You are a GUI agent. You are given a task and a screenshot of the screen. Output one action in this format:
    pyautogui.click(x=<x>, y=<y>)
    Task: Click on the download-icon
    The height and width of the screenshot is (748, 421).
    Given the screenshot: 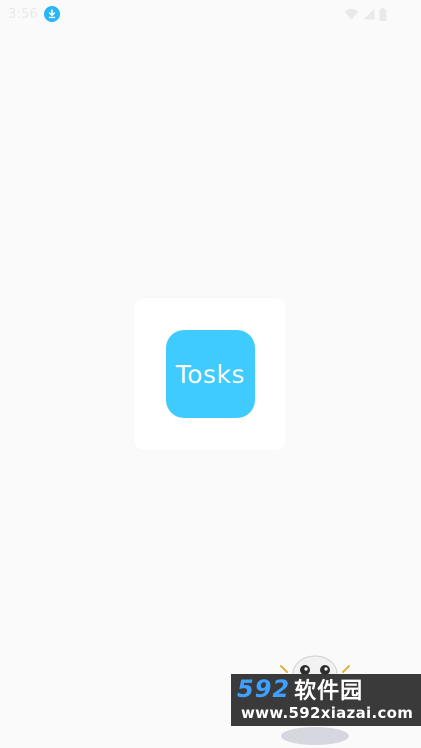 What is the action you would take?
    pyautogui.click(x=52, y=14)
    